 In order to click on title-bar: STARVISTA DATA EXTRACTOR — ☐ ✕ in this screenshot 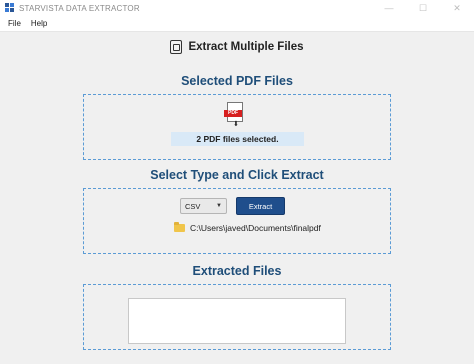, I will do `click(237, 8)`.